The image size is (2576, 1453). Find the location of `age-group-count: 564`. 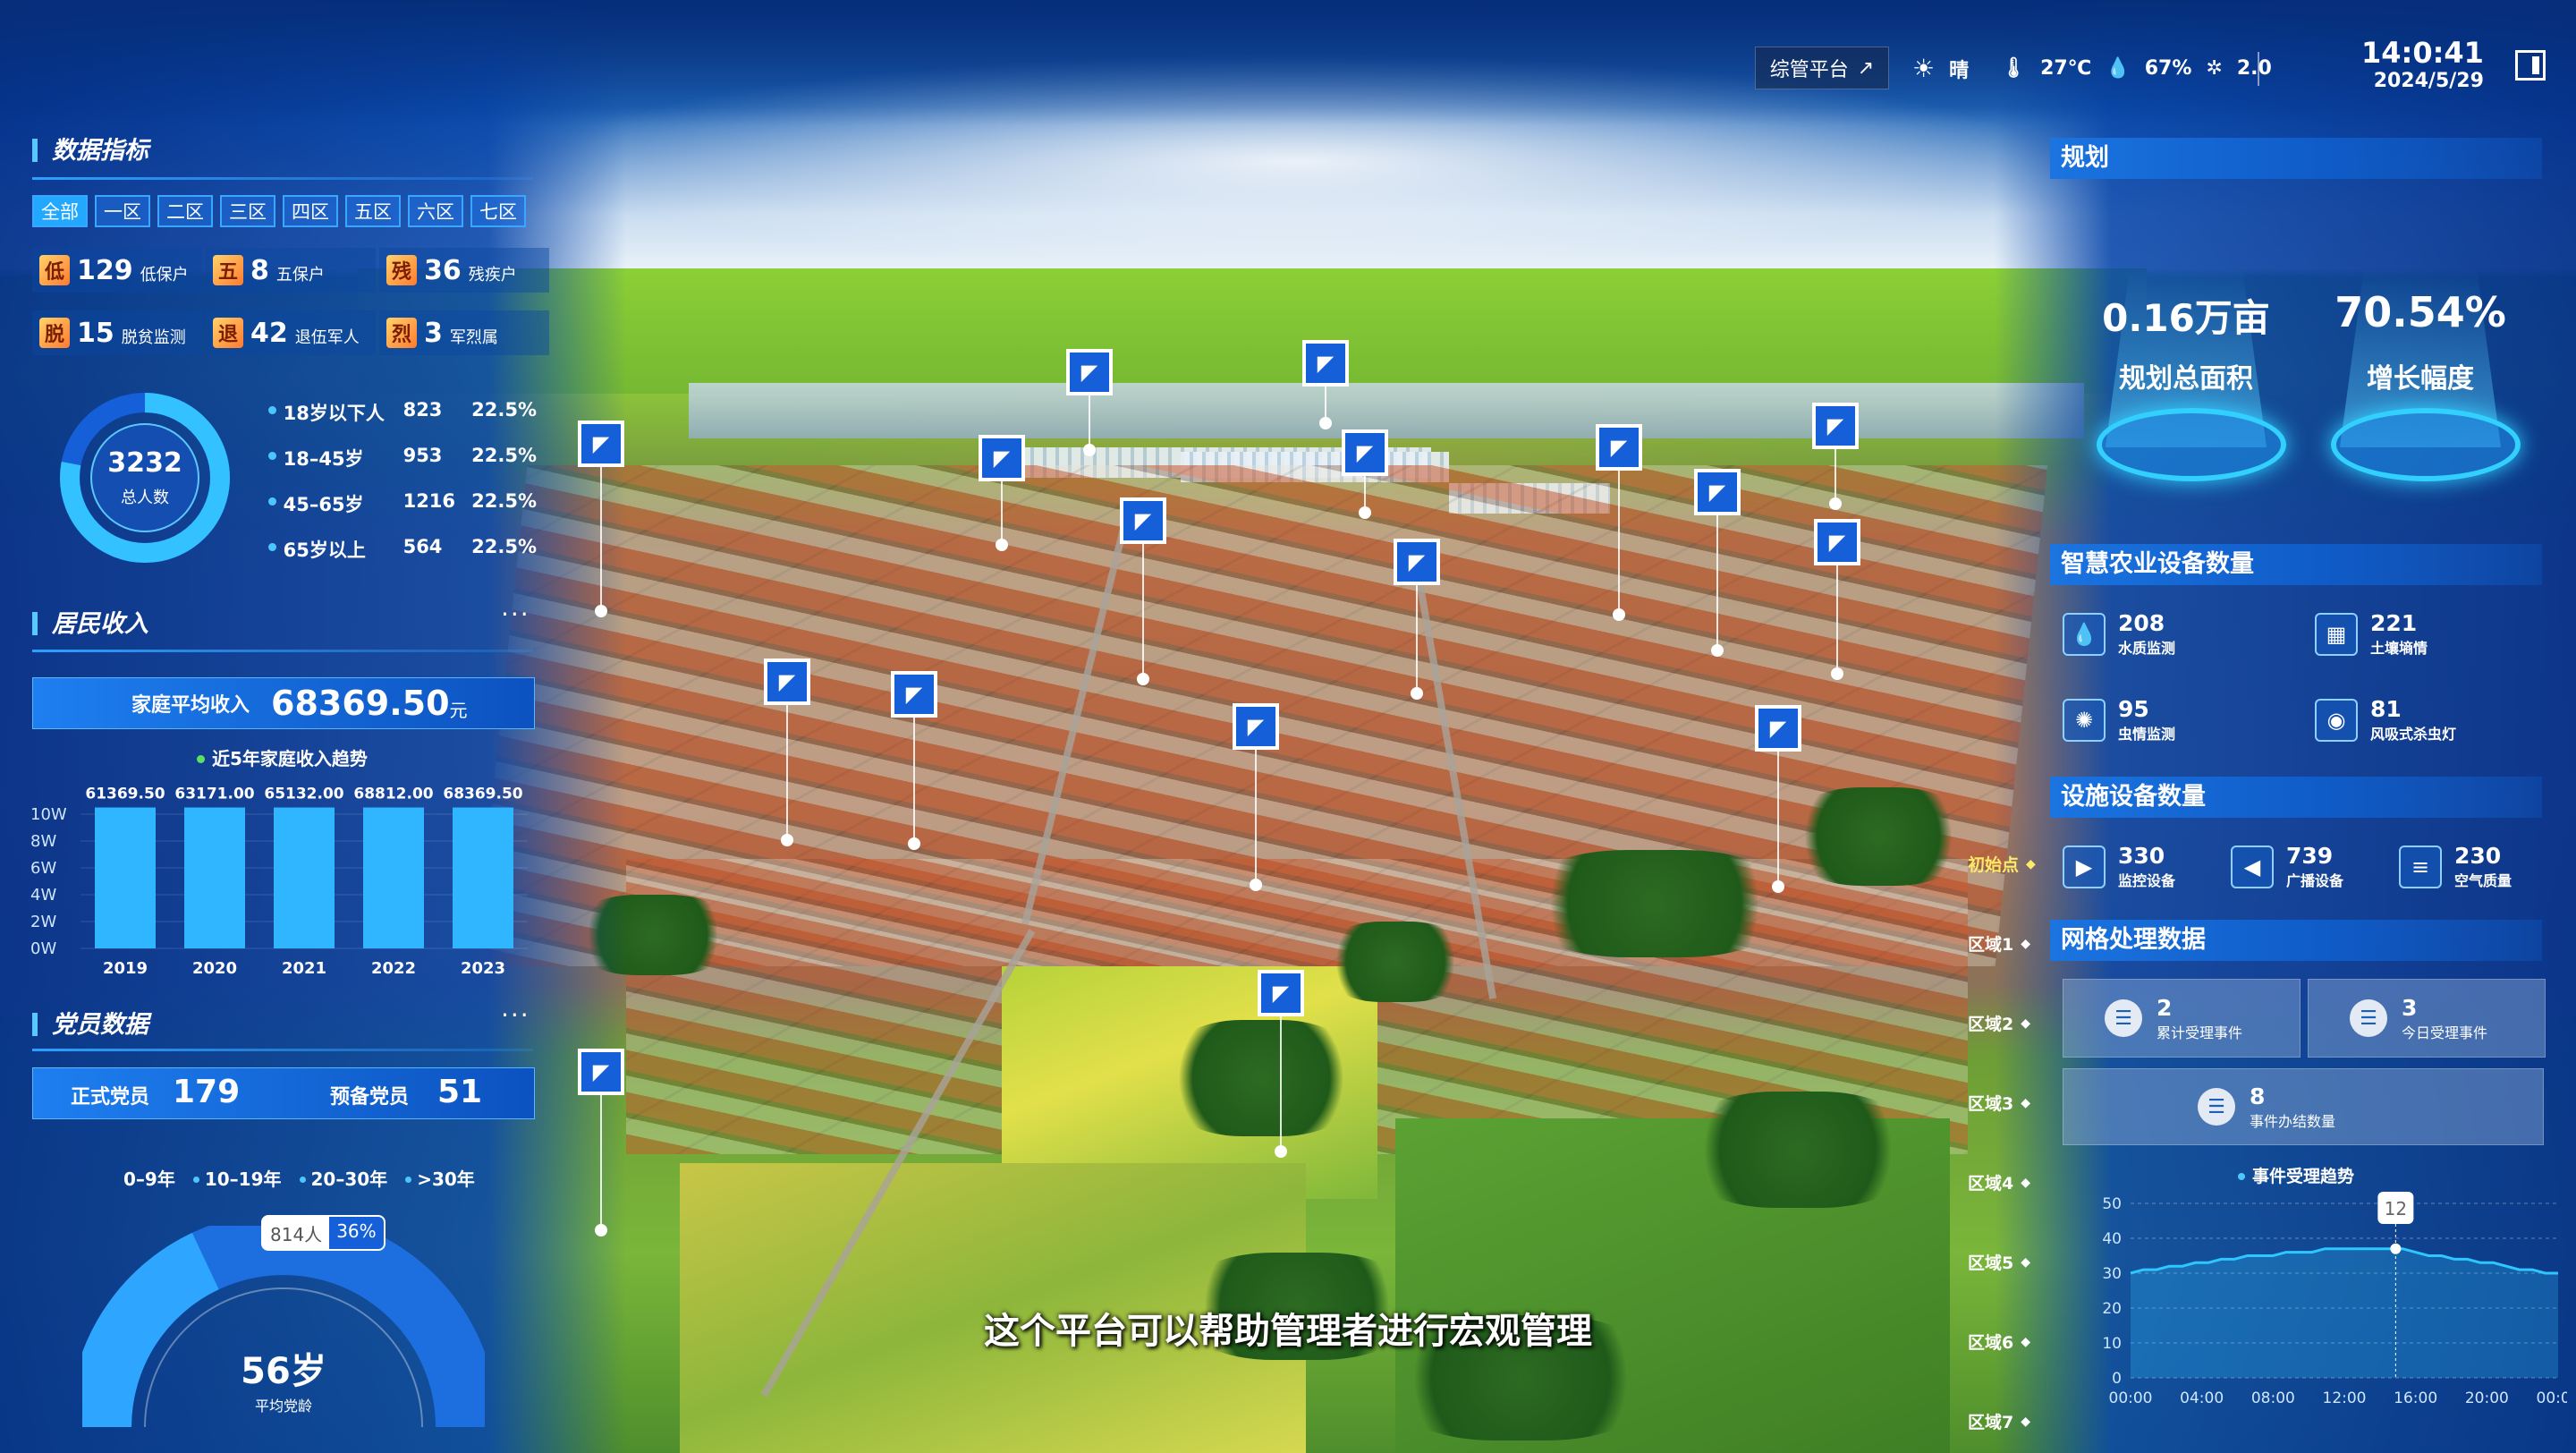

age-group-count: 564 is located at coordinates (422, 546).